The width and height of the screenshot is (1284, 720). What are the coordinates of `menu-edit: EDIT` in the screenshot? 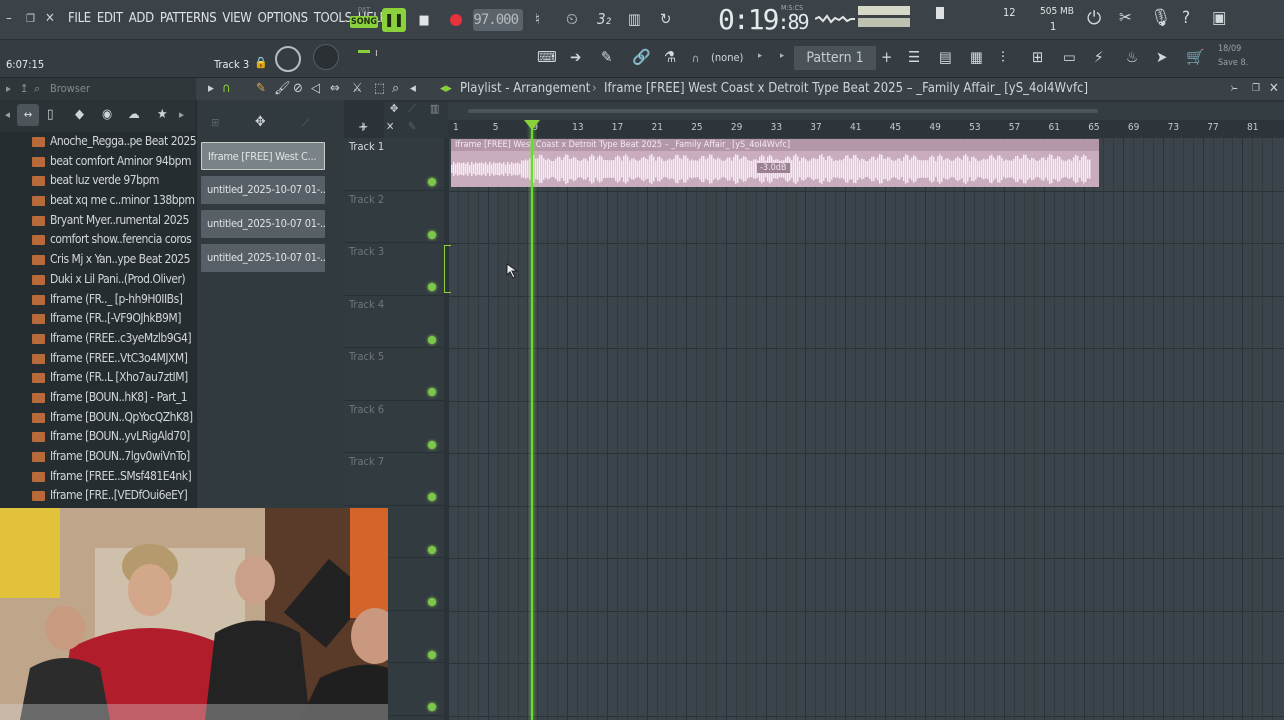 It's located at (110, 18).